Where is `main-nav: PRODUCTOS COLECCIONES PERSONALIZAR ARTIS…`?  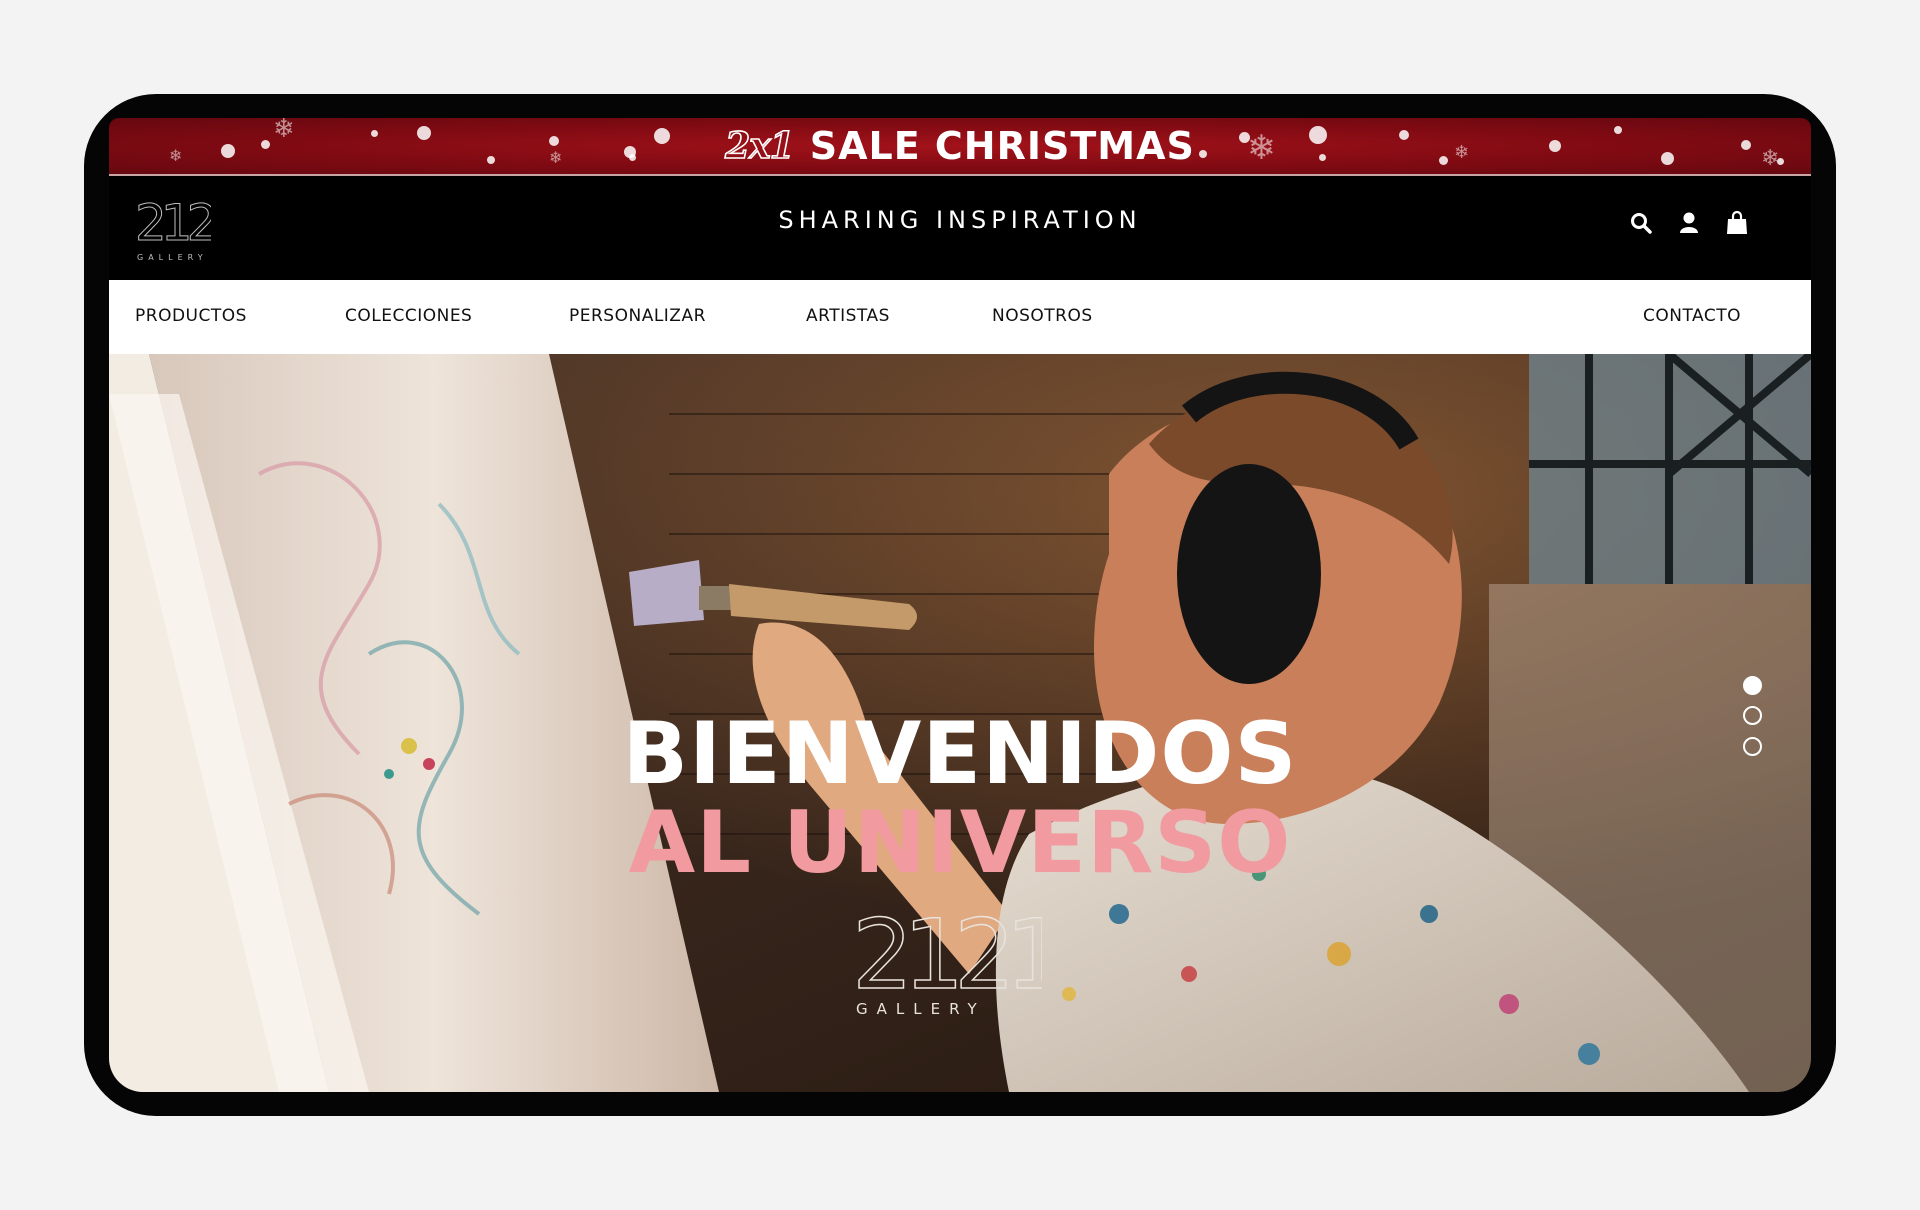 main-nav: PRODUCTOS COLECCIONES PERSONALIZAR ARTIS… is located at coordinates (960, 317).